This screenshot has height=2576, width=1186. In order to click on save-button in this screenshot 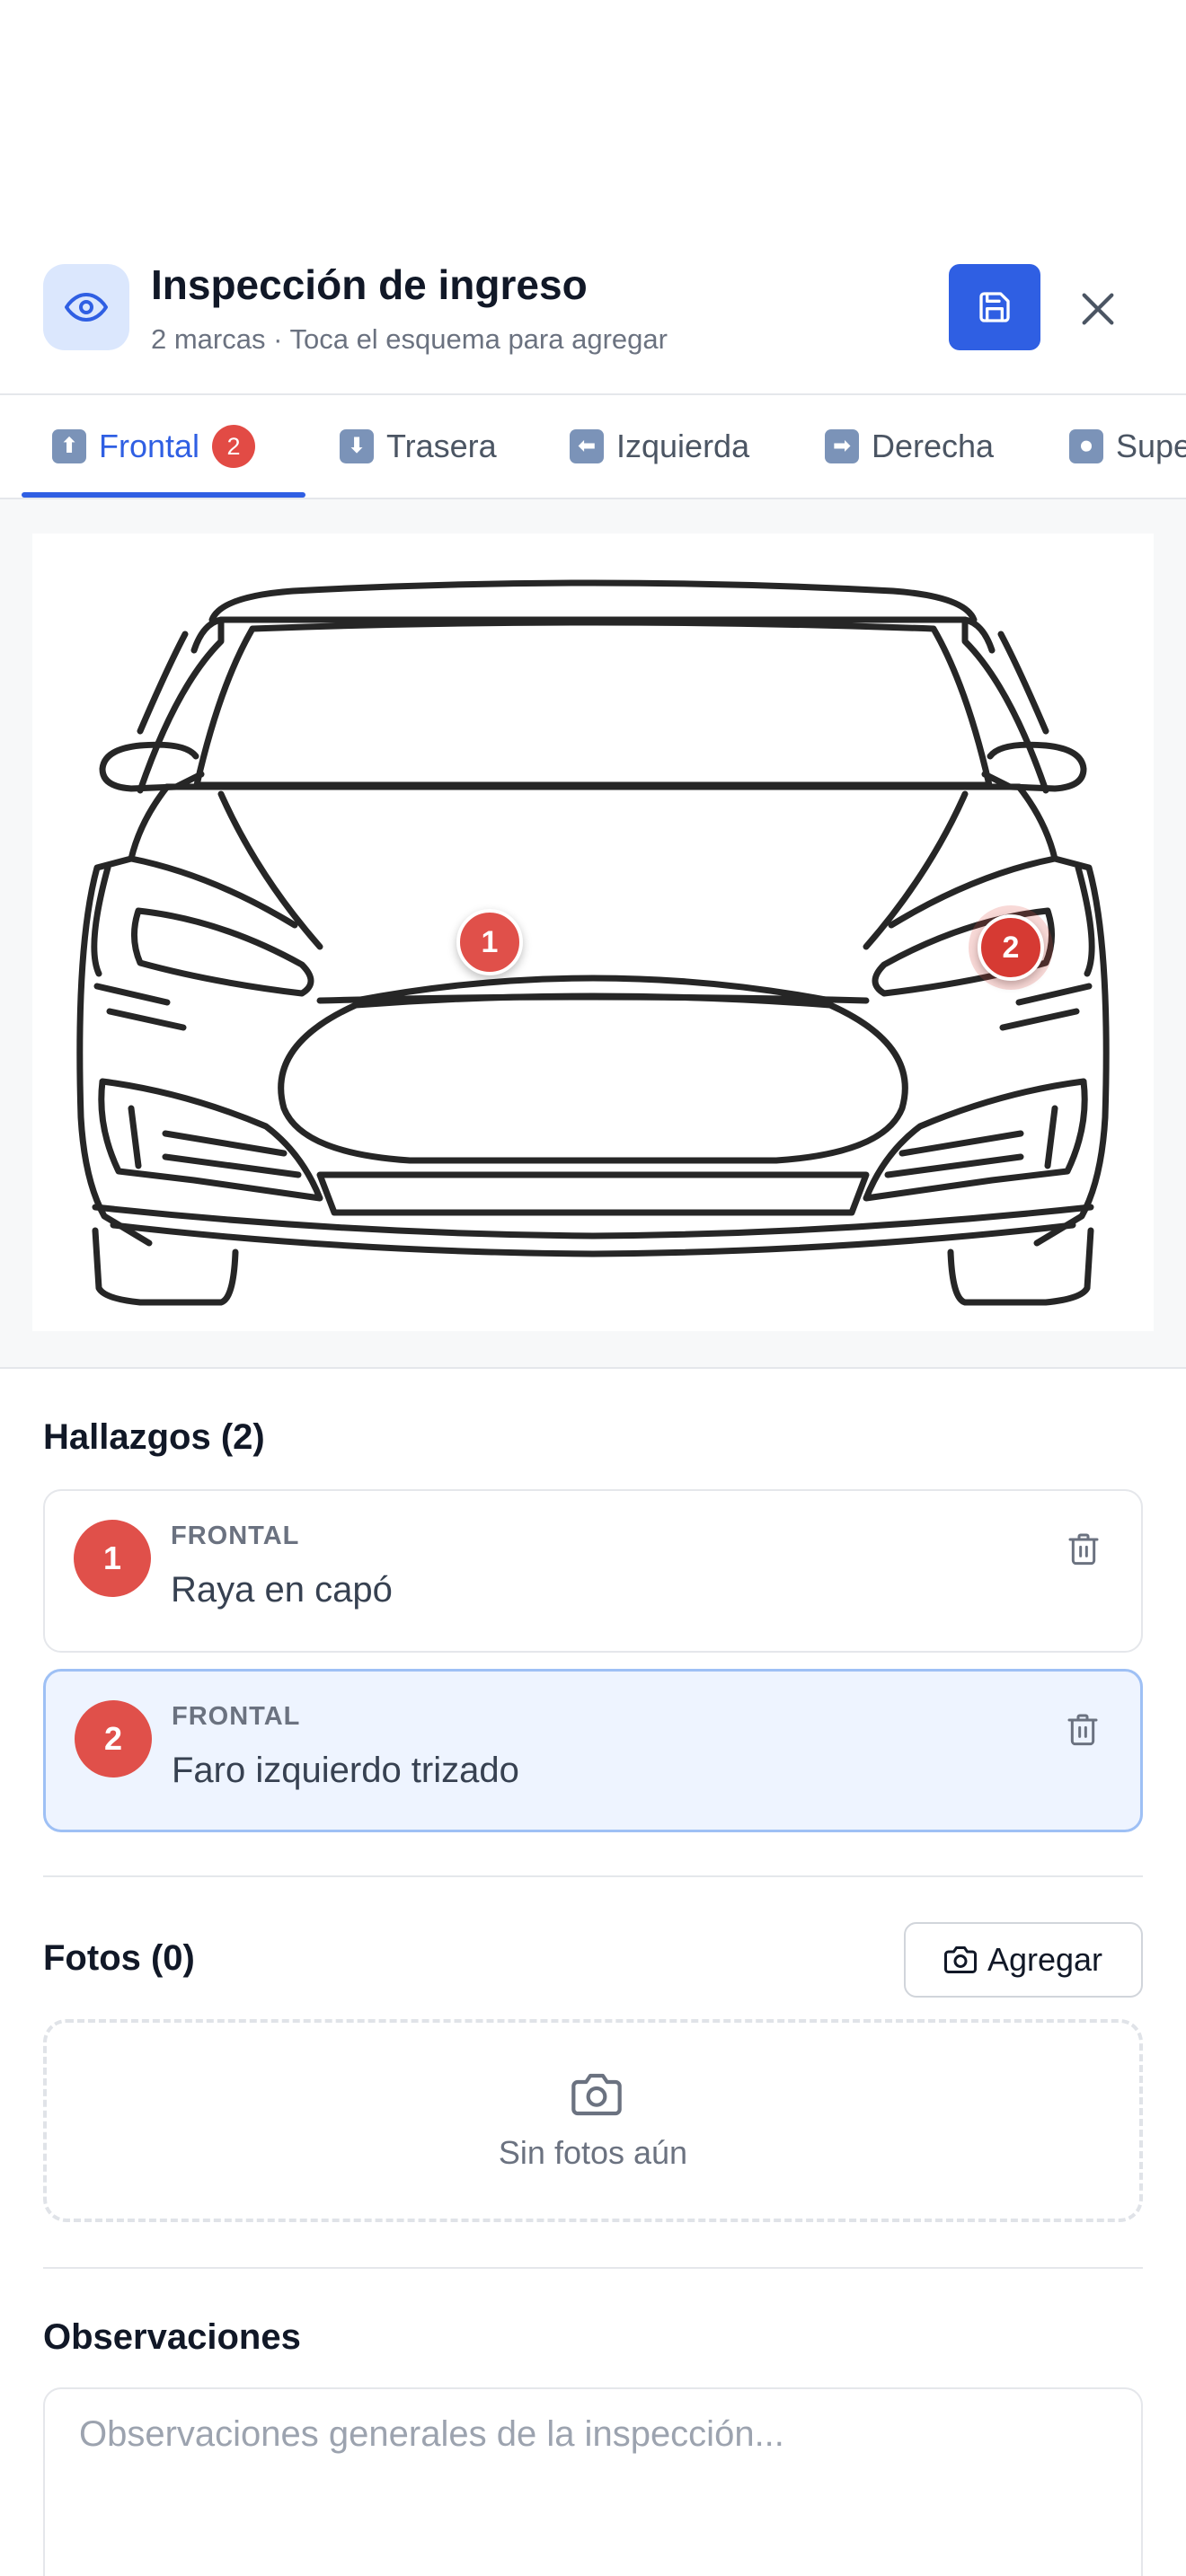, I will do `click(994, 307)`.